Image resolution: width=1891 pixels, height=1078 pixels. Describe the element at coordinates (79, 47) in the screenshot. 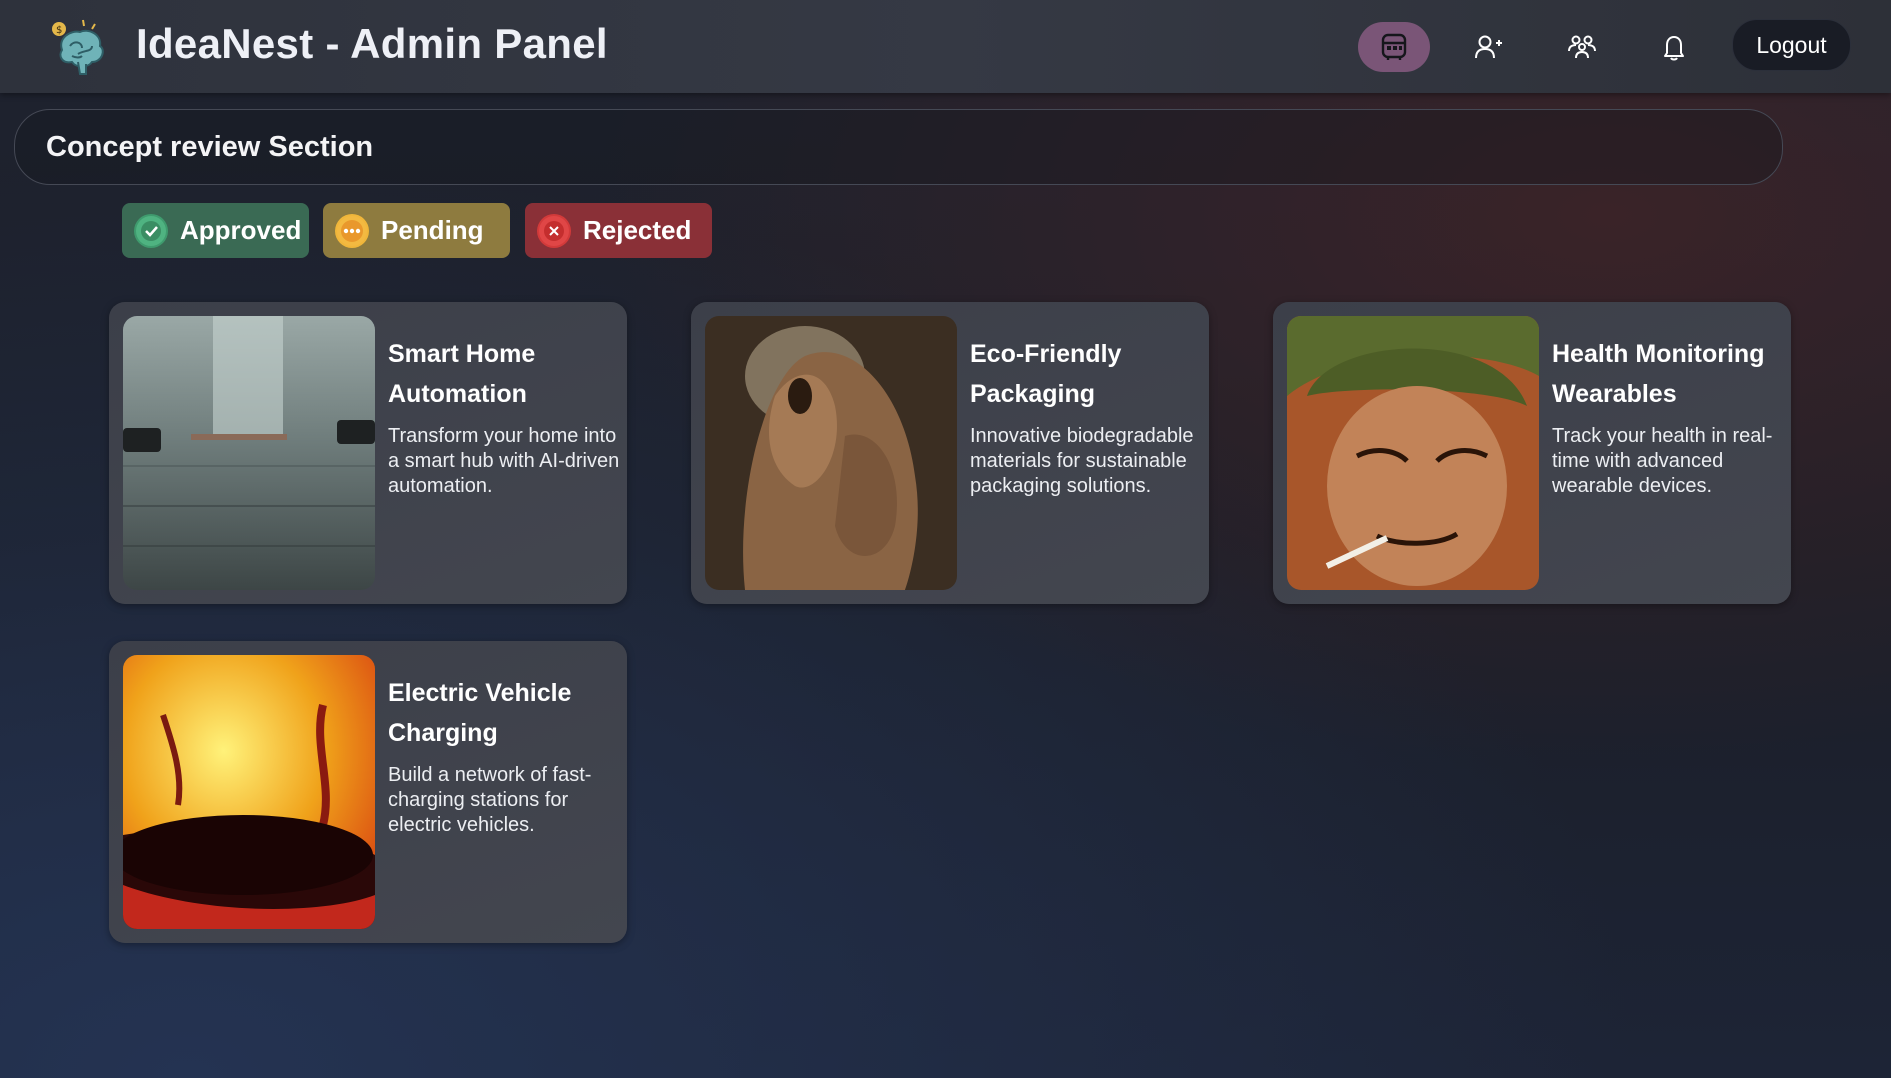

I see `brain-logo-icon: $` at that location.